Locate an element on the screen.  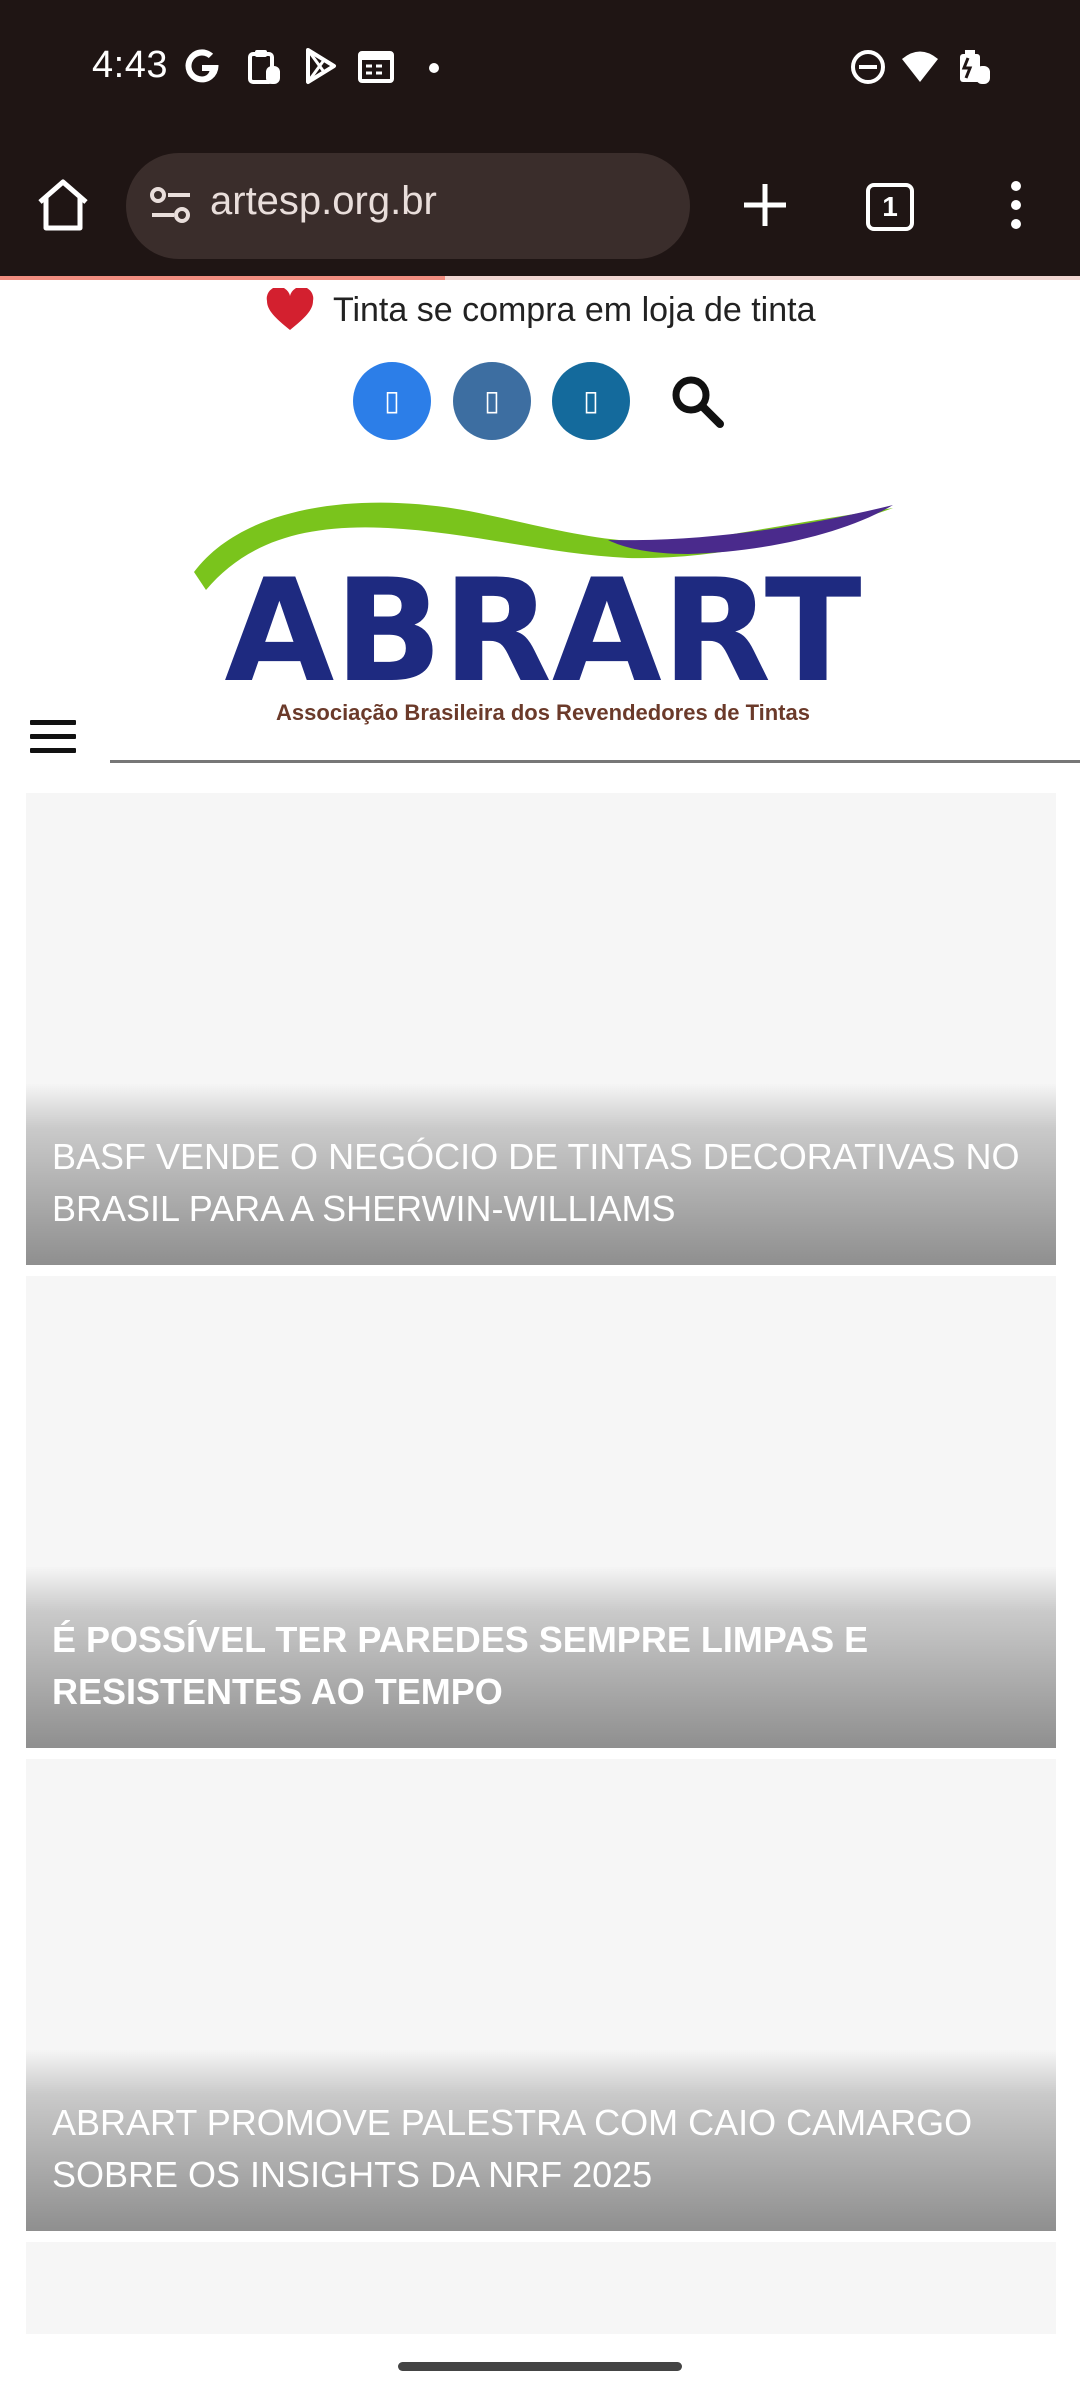
battery-charging-icon is located at coordinates (975, 67).